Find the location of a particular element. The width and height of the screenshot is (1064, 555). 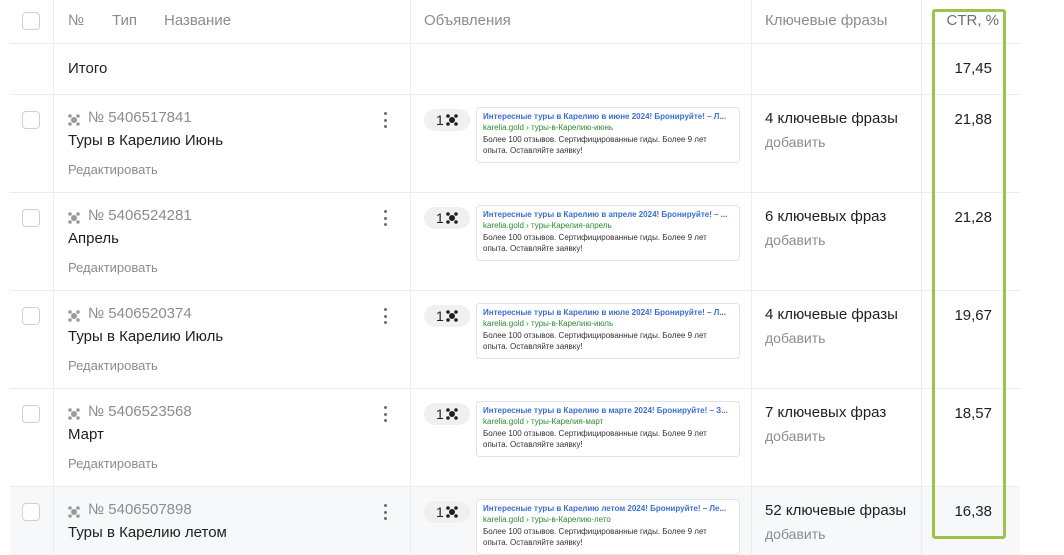

total-label: Итого is located at coordinates (88, 68).